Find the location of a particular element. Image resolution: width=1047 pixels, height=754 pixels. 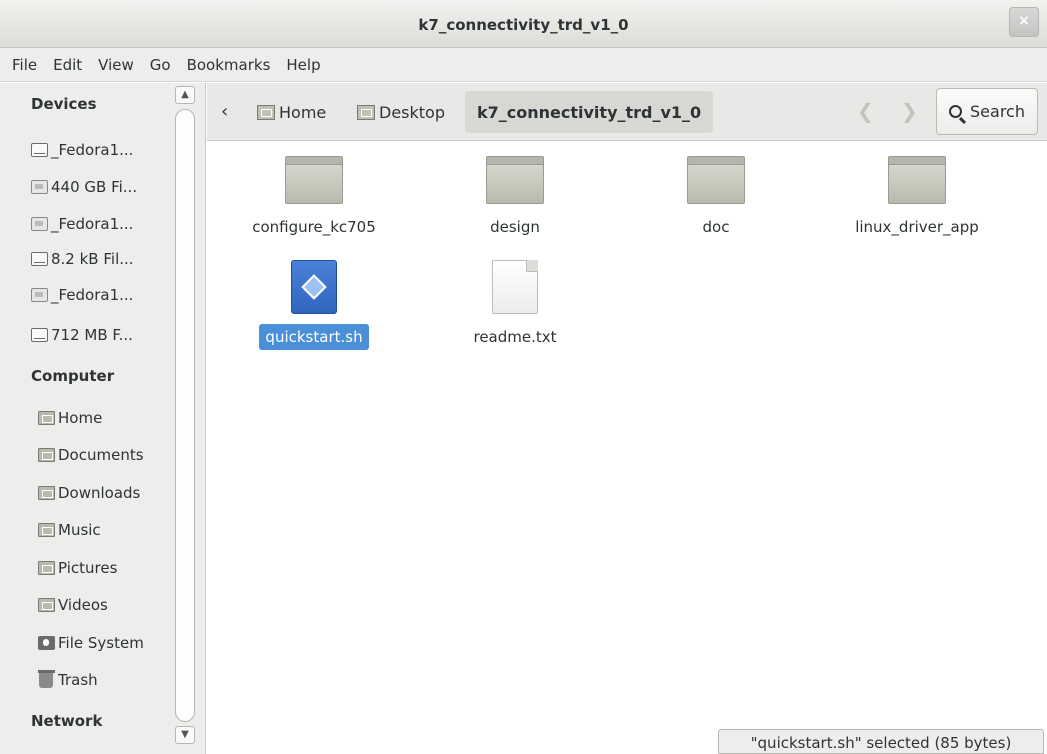

downloads-folder-icon is located at coordinates (46, 493).